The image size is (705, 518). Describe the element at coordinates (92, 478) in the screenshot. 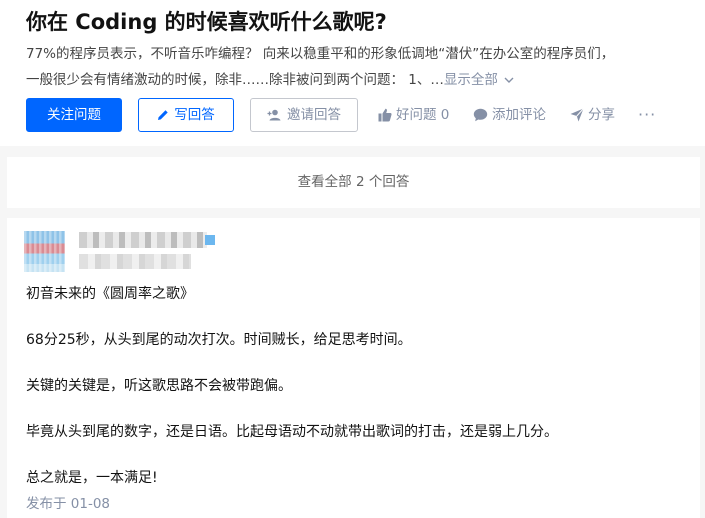

I see `answer-paragraph: 总之就是，一本满足!` at that location.